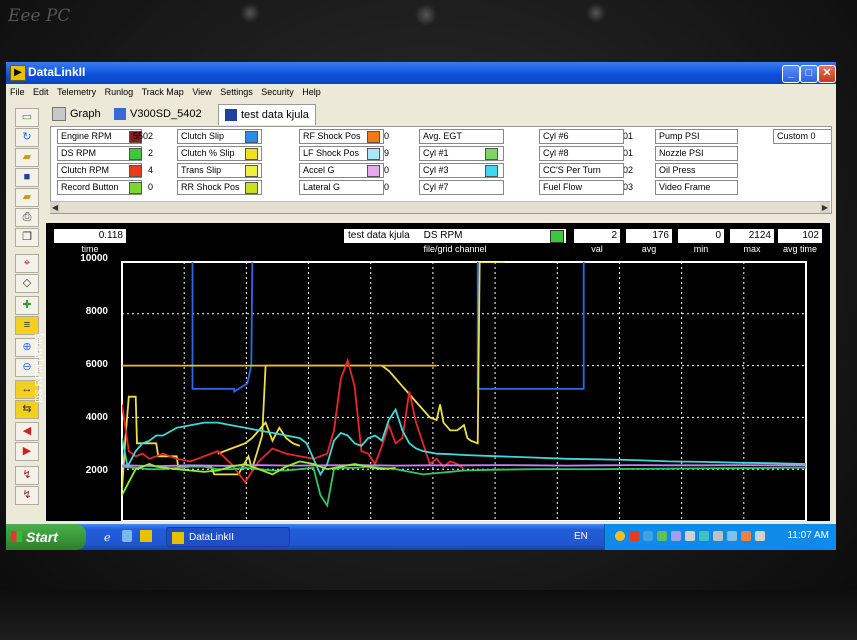 This screenshot has height=640, width=857. I want to click on maximize-button: □, so click(809, 74).